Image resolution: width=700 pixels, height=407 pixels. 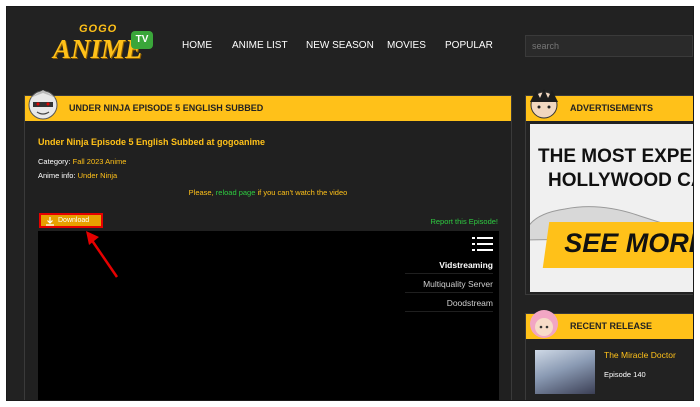 I want to click on anime-info-row: Anime info: Under Ninja, so click(x=77, y=175).